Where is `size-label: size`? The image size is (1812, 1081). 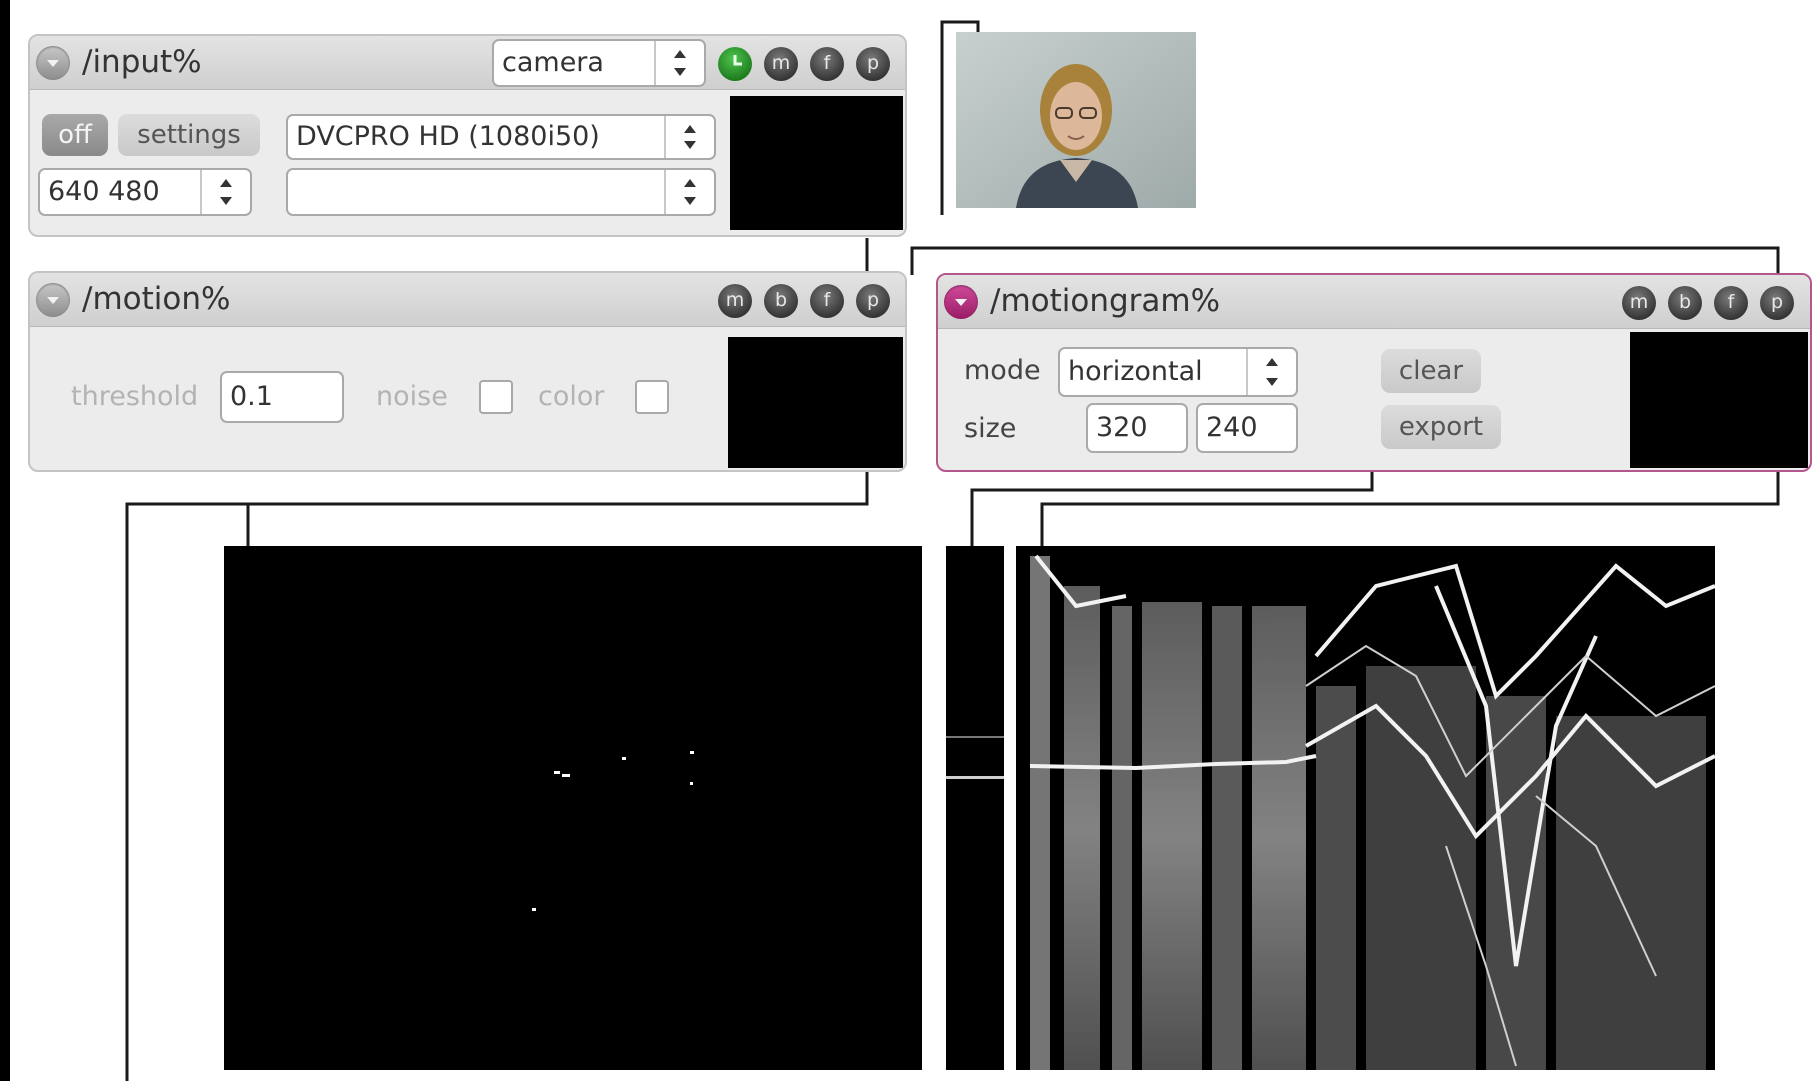
size-label: size is located at coordinates (990, 428).